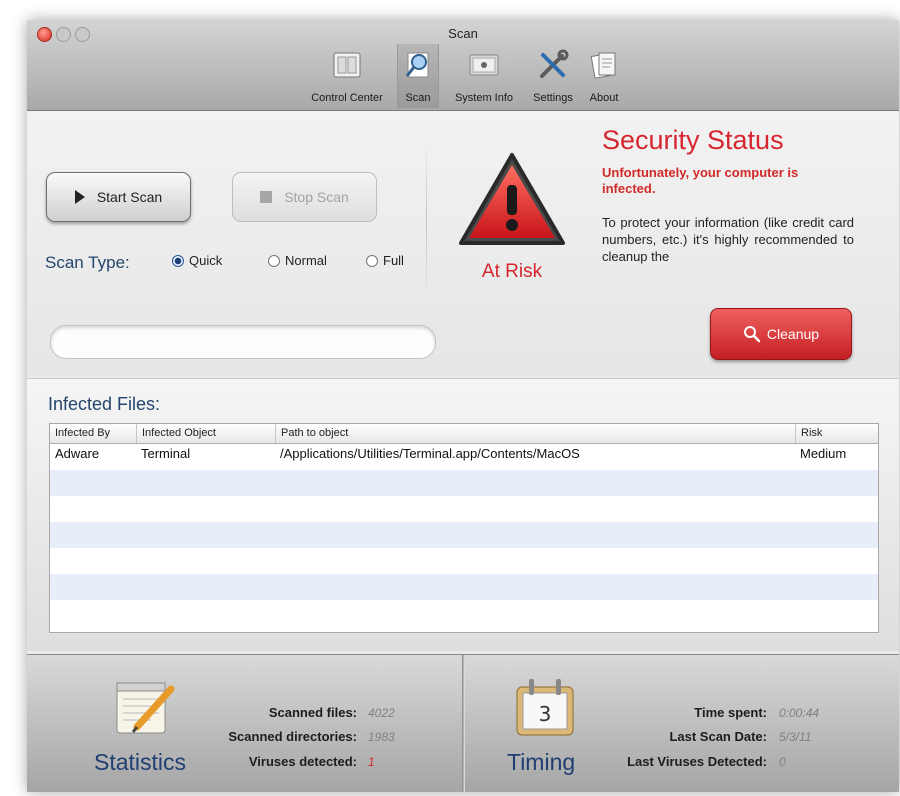 The image size is (900, 796). Describe the element at coordinates (823, 453) in the screenshot. I see `cell-risk: Medium` at that location.